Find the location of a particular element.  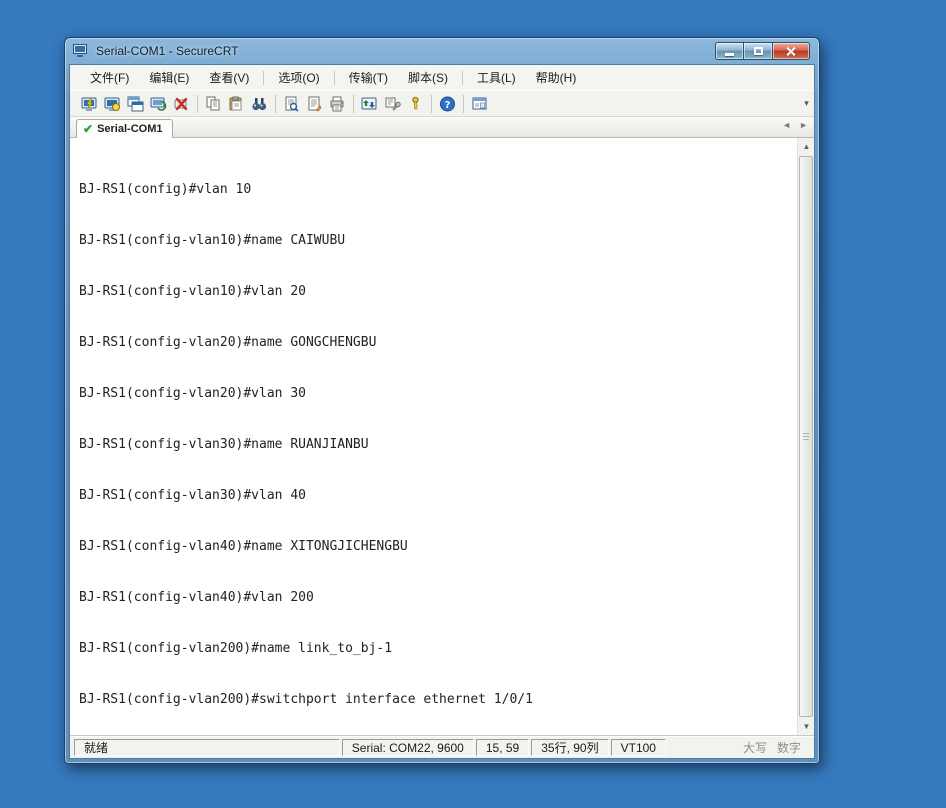

menu-file: 文件(F) is located at coordinates (109, 77).